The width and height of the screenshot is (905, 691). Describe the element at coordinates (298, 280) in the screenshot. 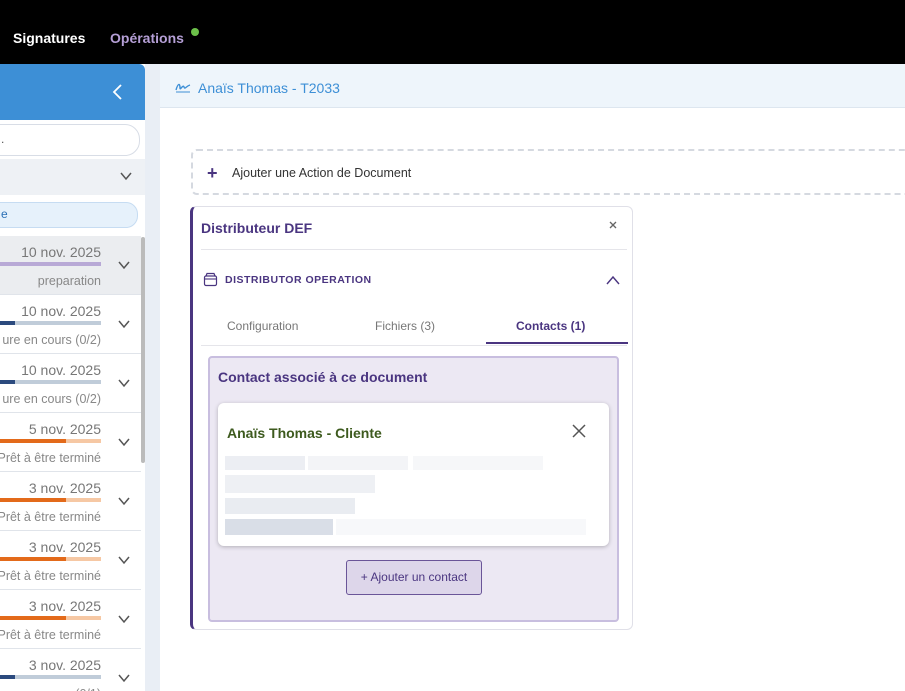

I see `section-label: DISTRIBUTOR OPERATION` at that location.